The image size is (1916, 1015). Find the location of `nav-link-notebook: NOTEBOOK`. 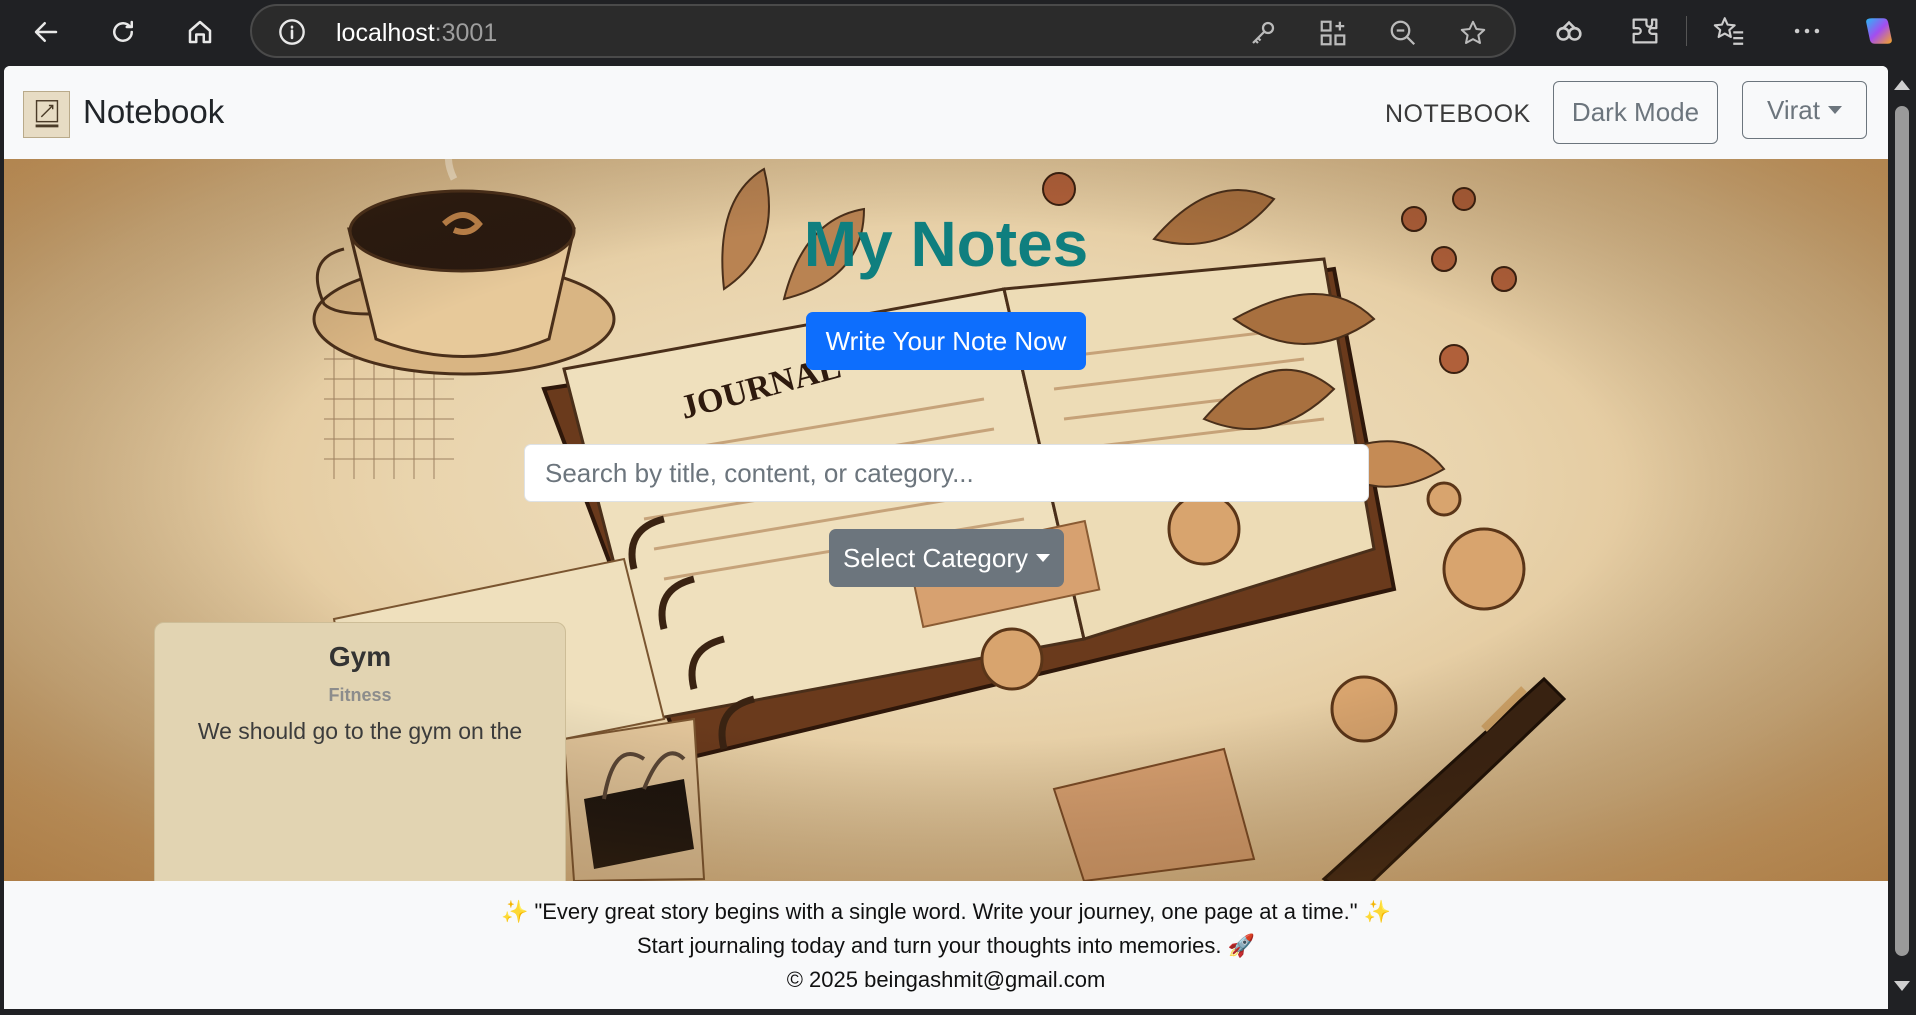

nav-link-notebook: NOTEBOOK is located at coordinates (1458, 114).